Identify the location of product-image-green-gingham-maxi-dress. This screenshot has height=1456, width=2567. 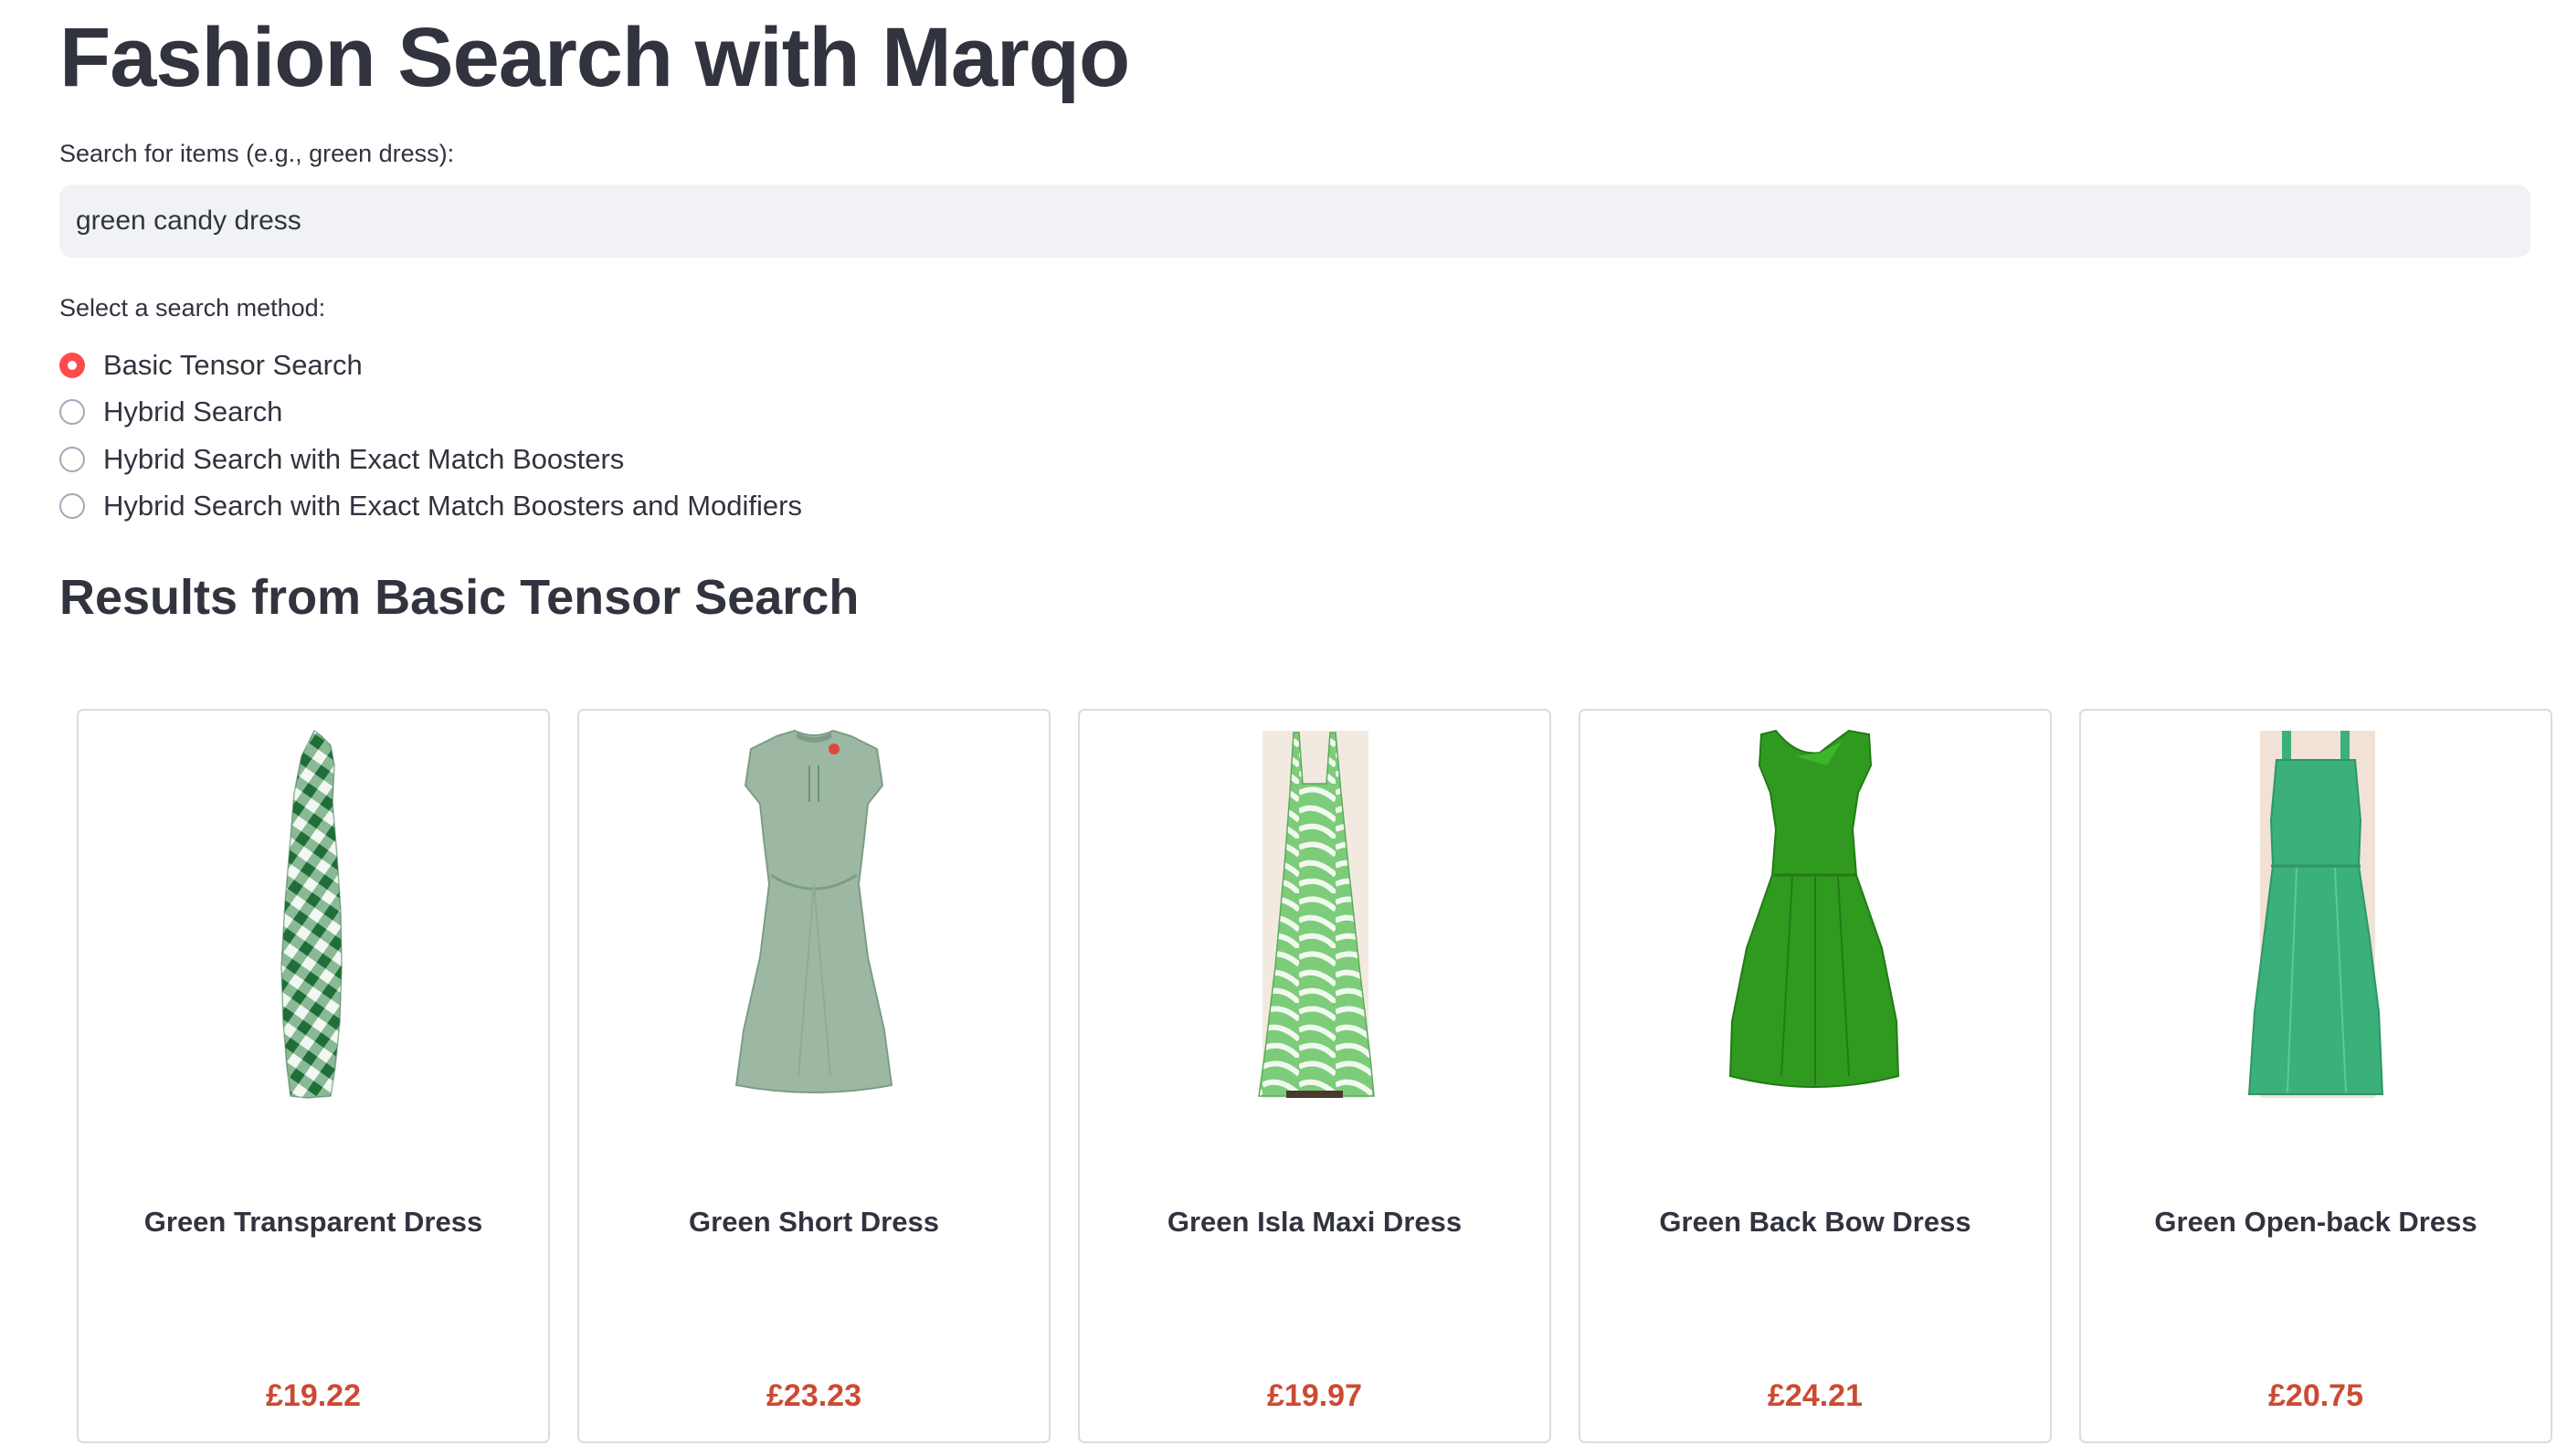
(312, 914).